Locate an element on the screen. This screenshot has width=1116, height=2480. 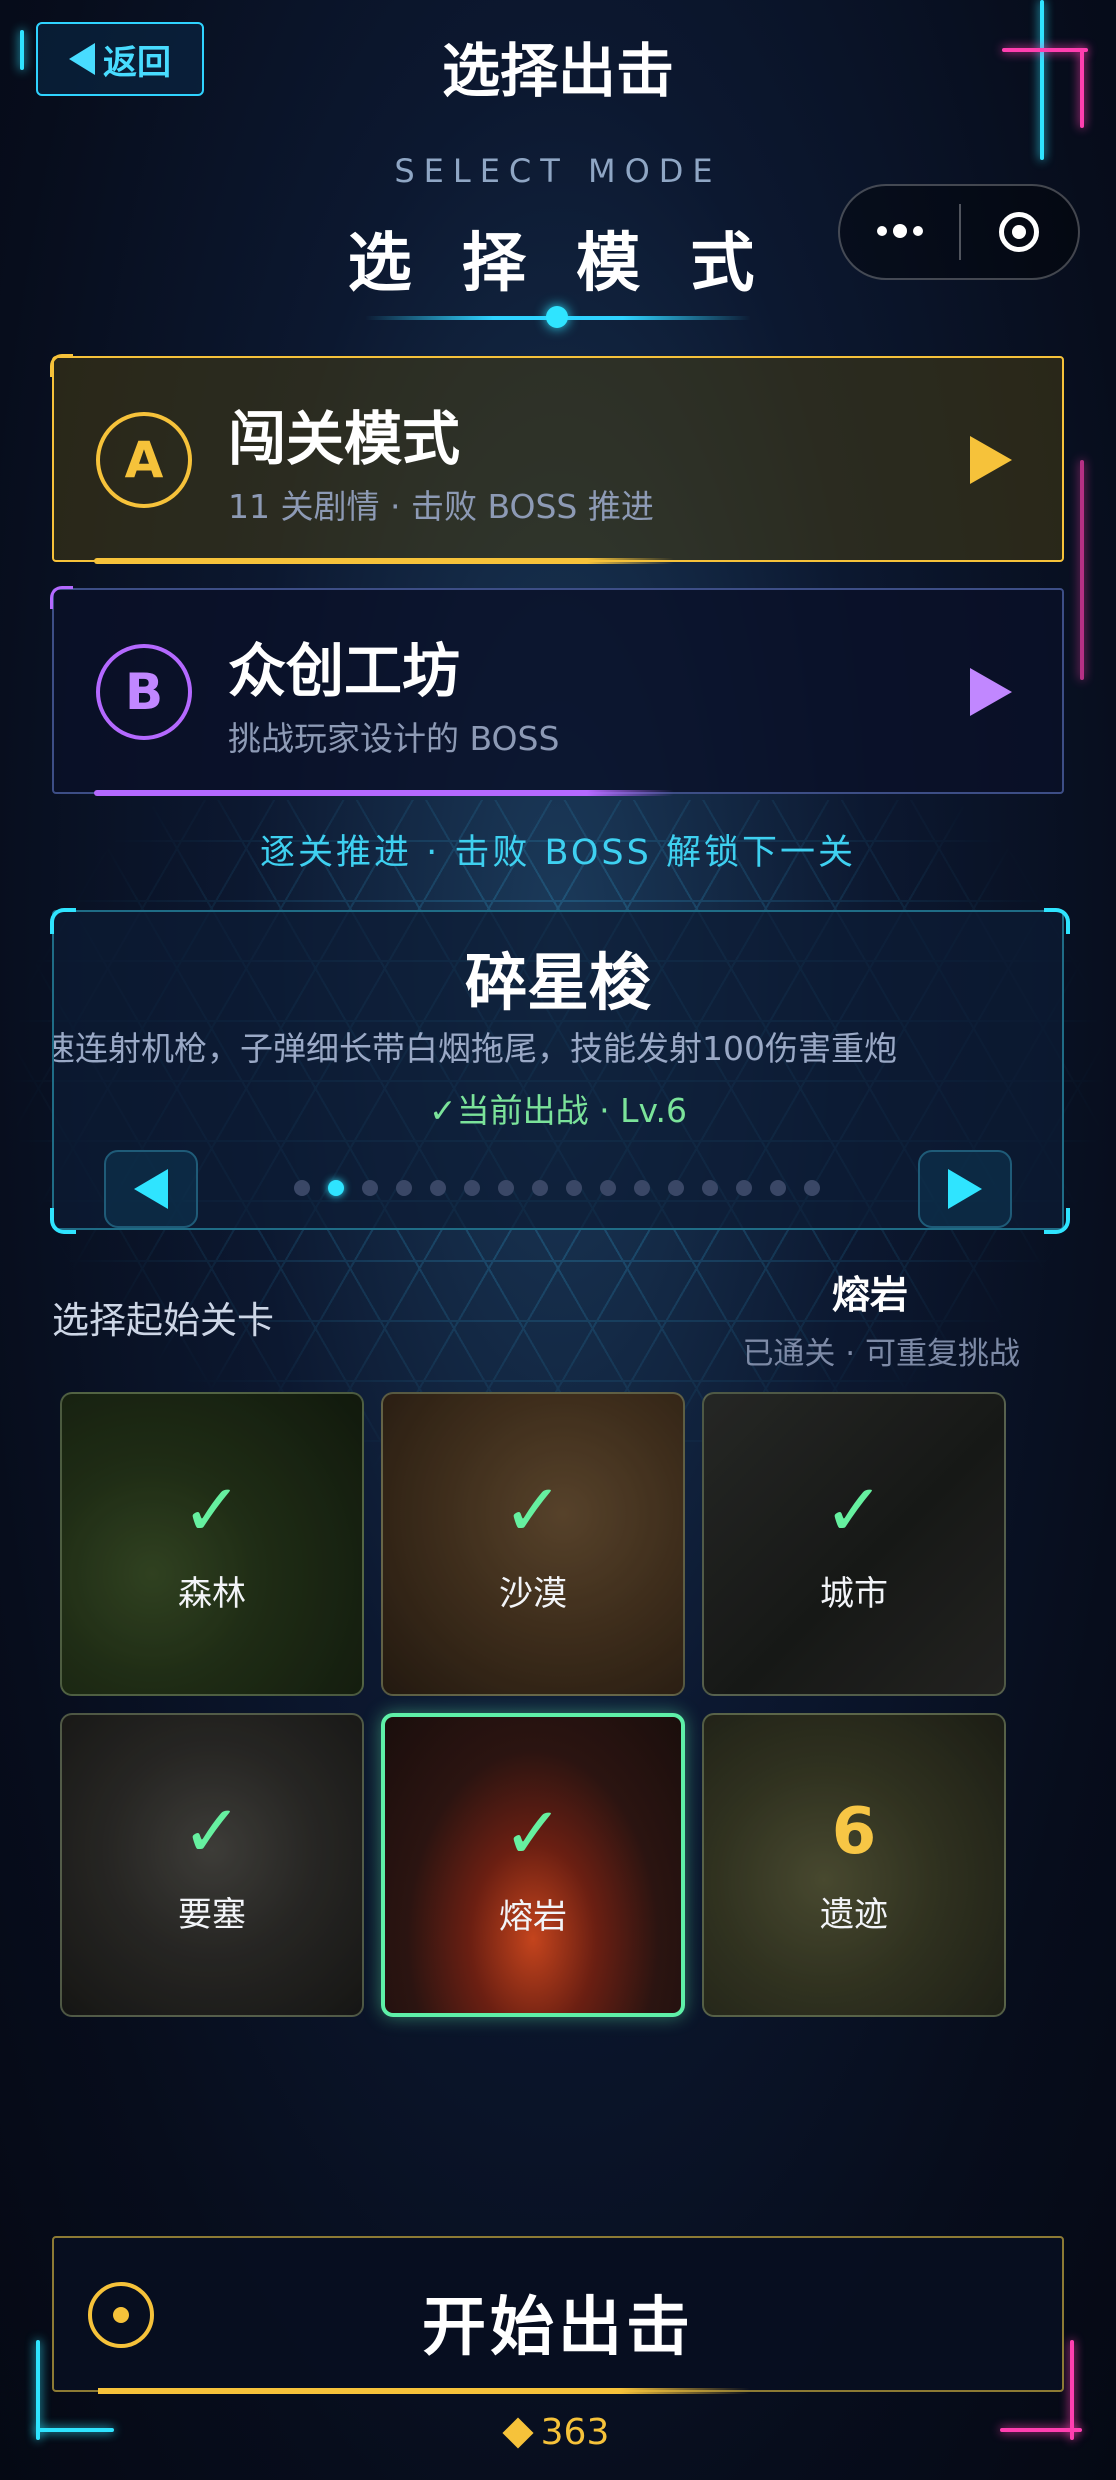
page-title: 选择出击 is located at coordinates (557, 71).